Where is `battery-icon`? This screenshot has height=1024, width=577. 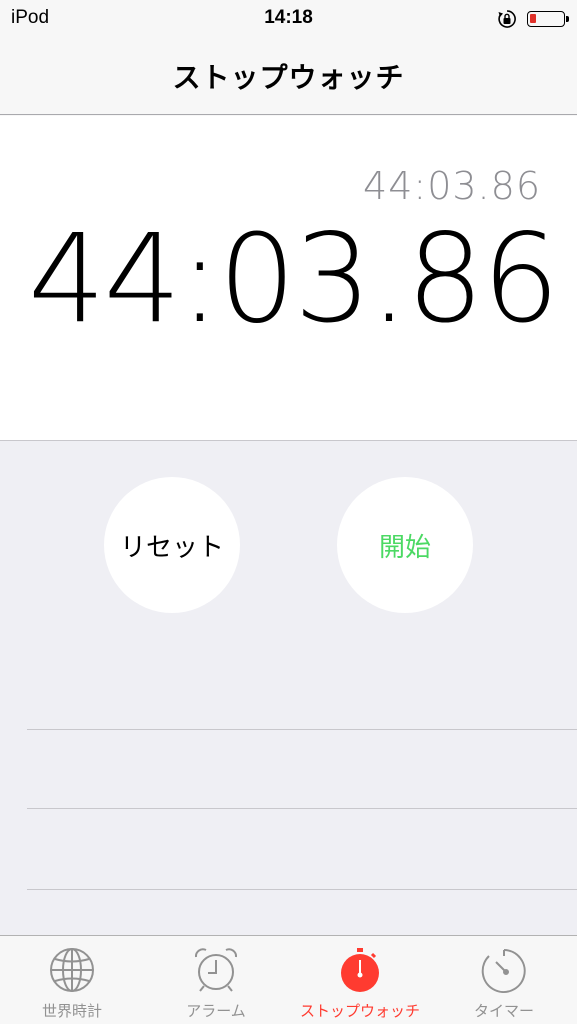
battery-icon is located at coordinates (548, 19).